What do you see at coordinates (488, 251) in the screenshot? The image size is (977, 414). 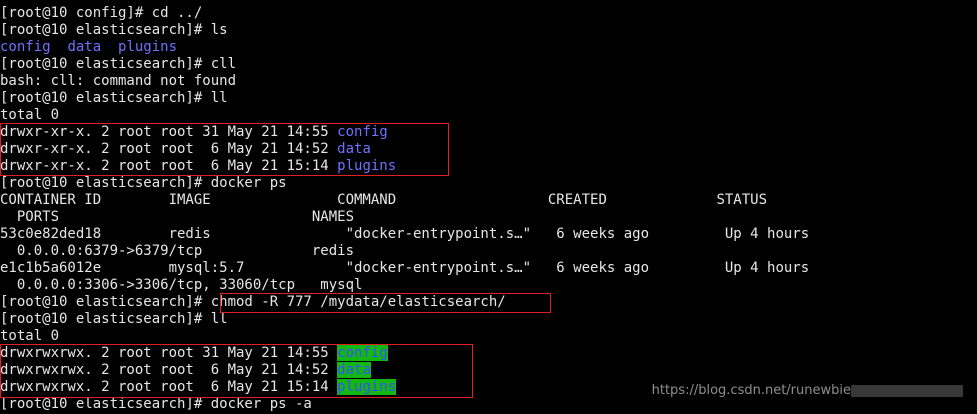 I see `terminal-line: 0.0.0.0:6379->6379/tcp redis` at bounding box center [488, 251].